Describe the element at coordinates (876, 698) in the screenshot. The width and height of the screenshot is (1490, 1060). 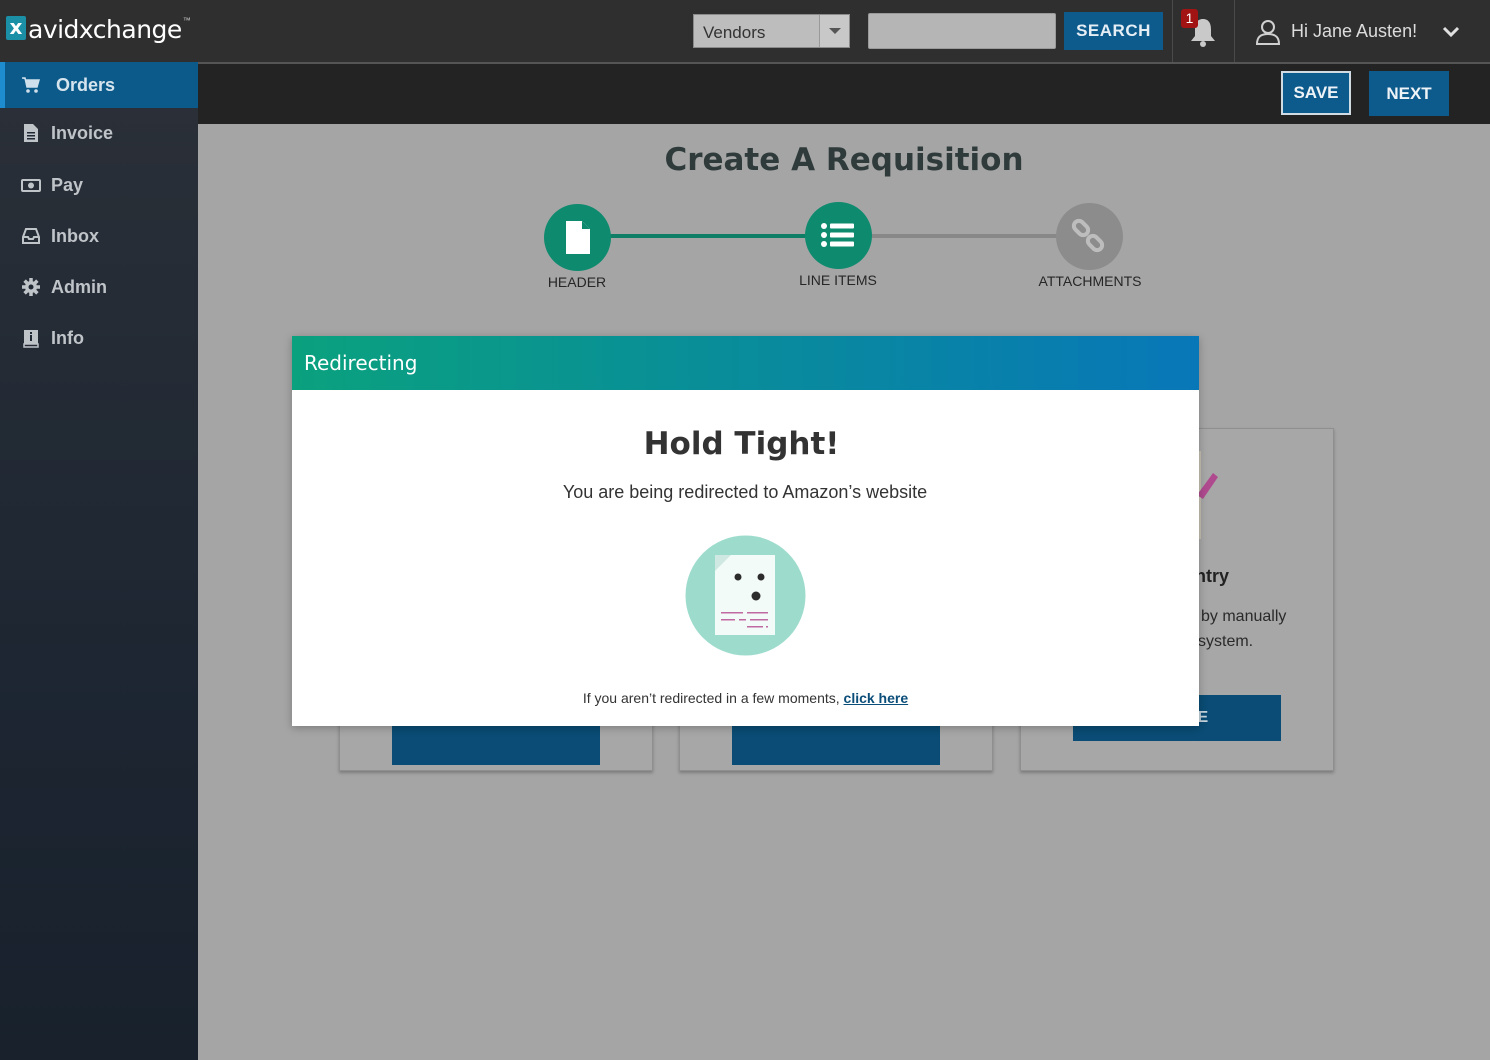
I see `click-here-link: click here` at that location.